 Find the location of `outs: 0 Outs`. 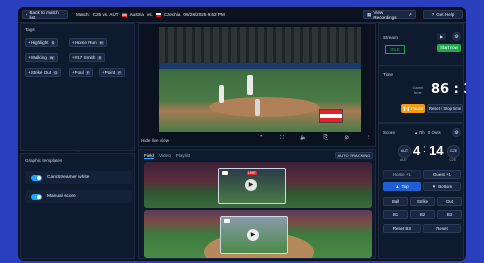

outs: 0 Outs is located at coordinates (434, 132).